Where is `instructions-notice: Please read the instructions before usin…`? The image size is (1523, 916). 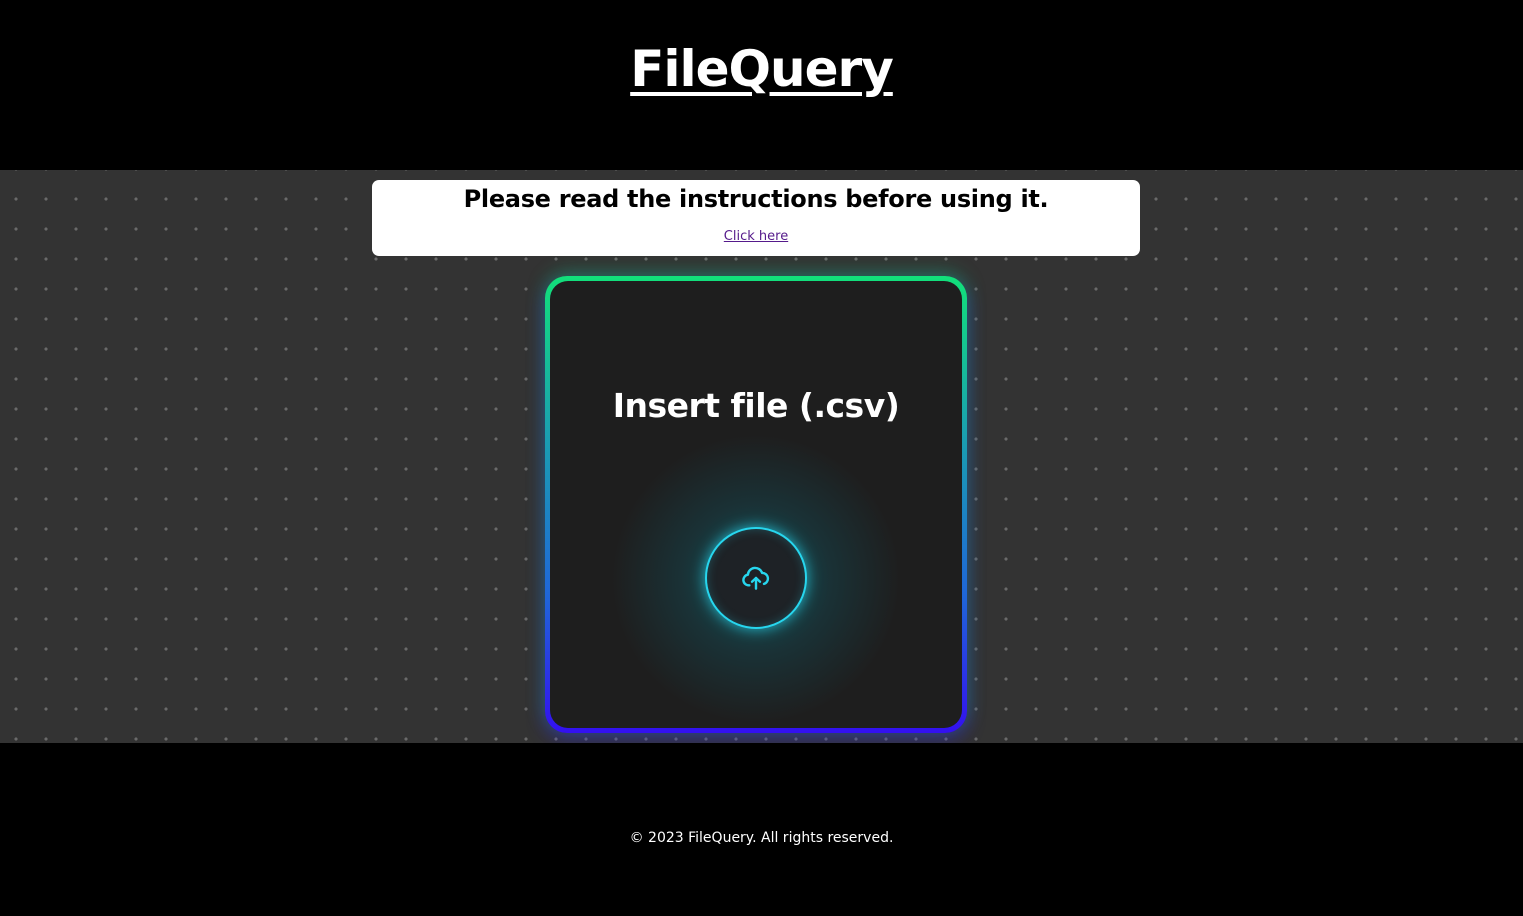
instructions-notice: Please read the instructions before usin… is located at coordinates (756, 218).